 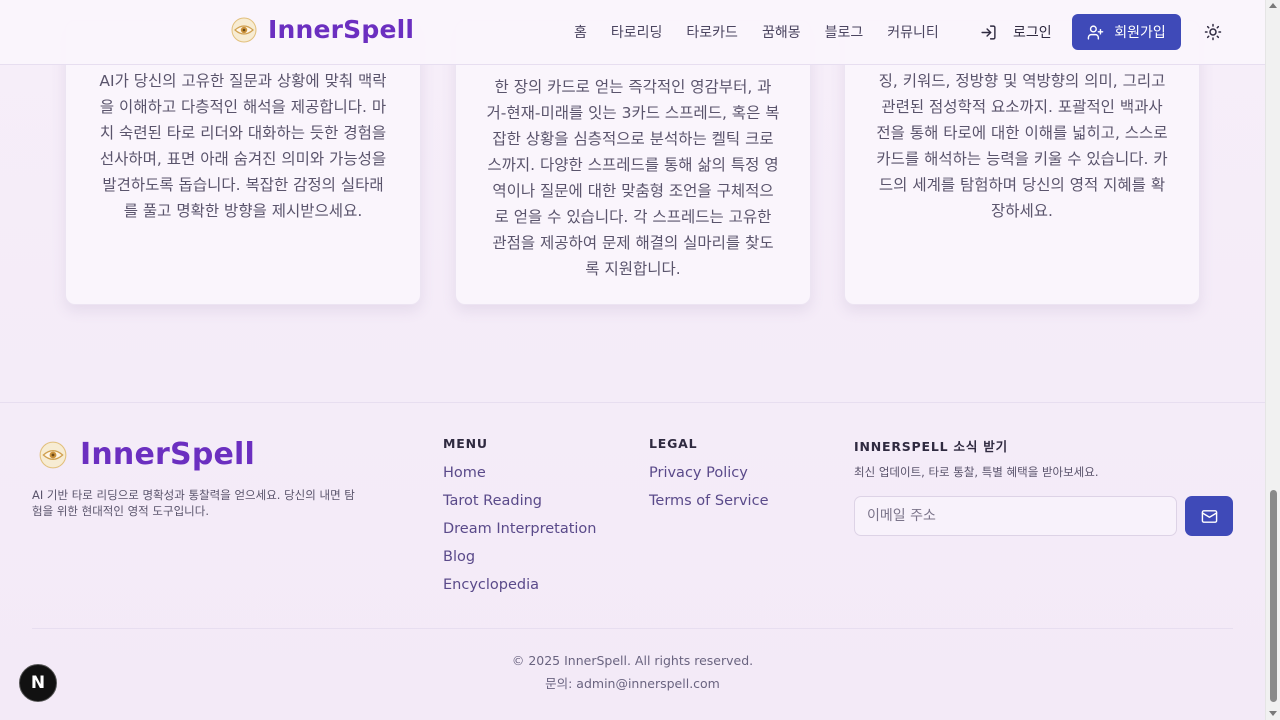 I want to click on signup-label: 회원가입, so click(x=1140, y=33).